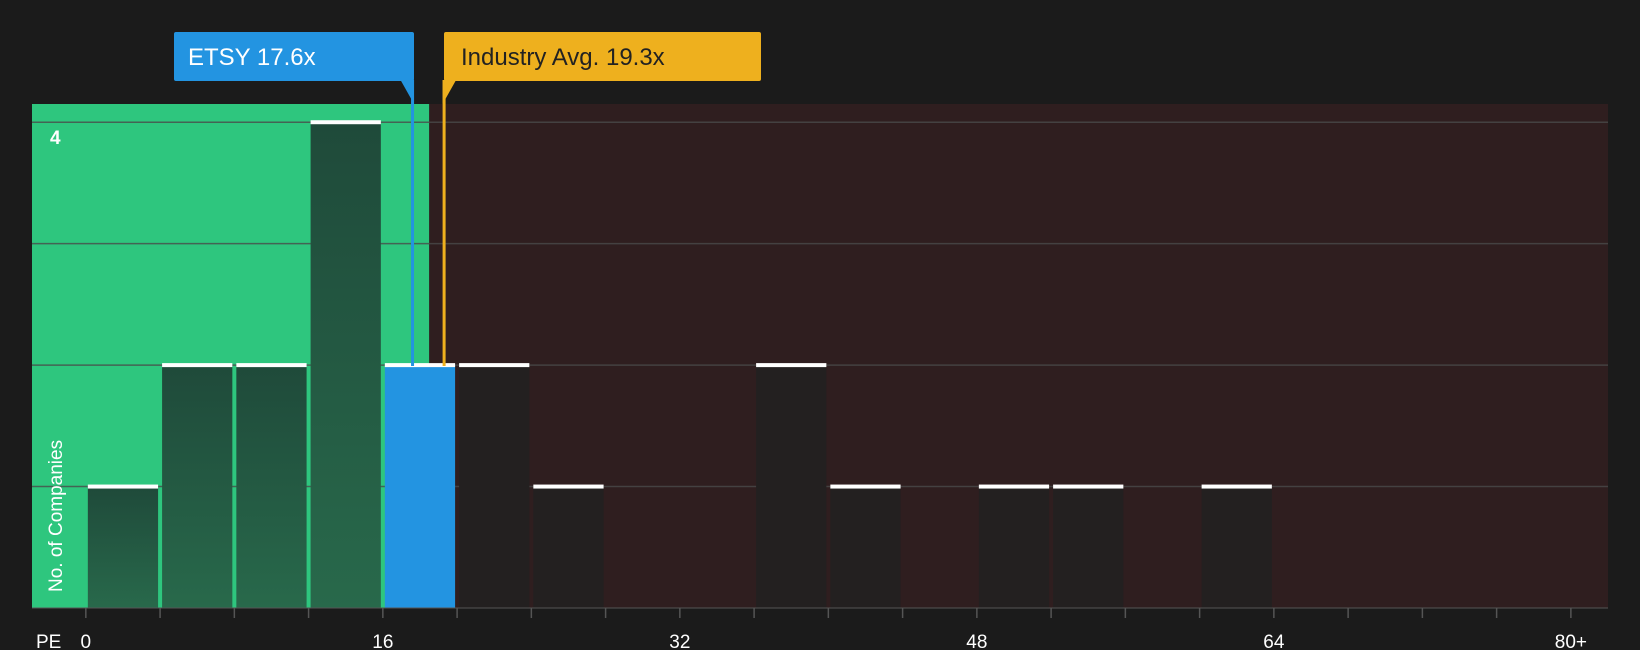 The image size is (1640, 650). I want to click on etsy-callout-label: ETSY 17.6x, so click(252, 57).